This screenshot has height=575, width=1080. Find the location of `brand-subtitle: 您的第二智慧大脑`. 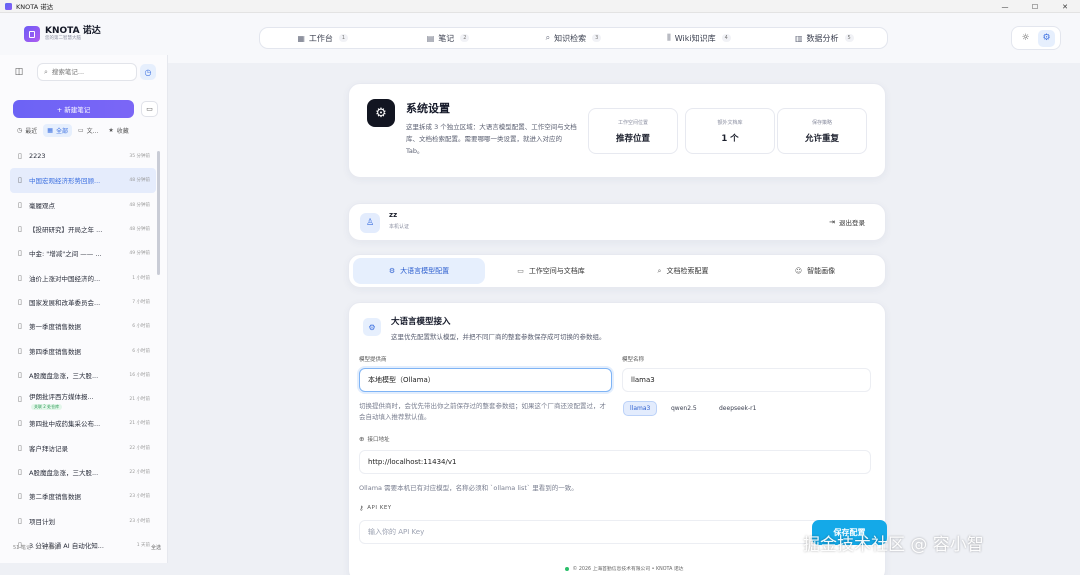

brand-subtitle: 您的第二智慧大脑 is located at coordinates (63, 38).